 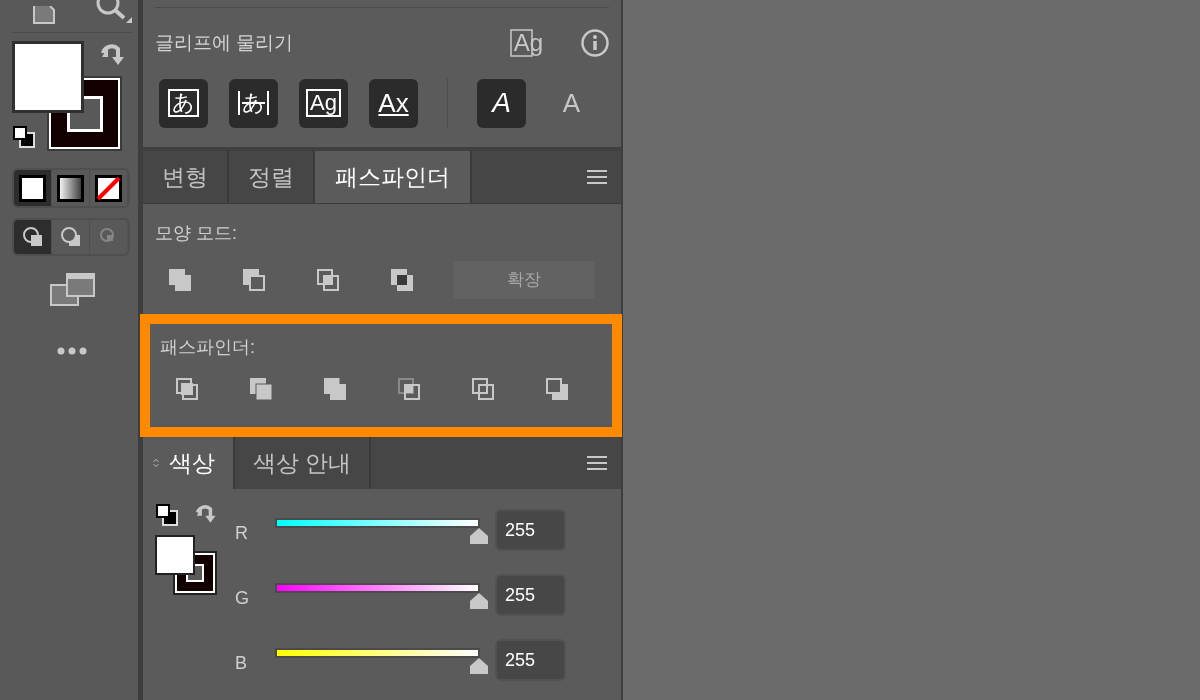 I want to click on more-icon, so click(x=72, y=351).